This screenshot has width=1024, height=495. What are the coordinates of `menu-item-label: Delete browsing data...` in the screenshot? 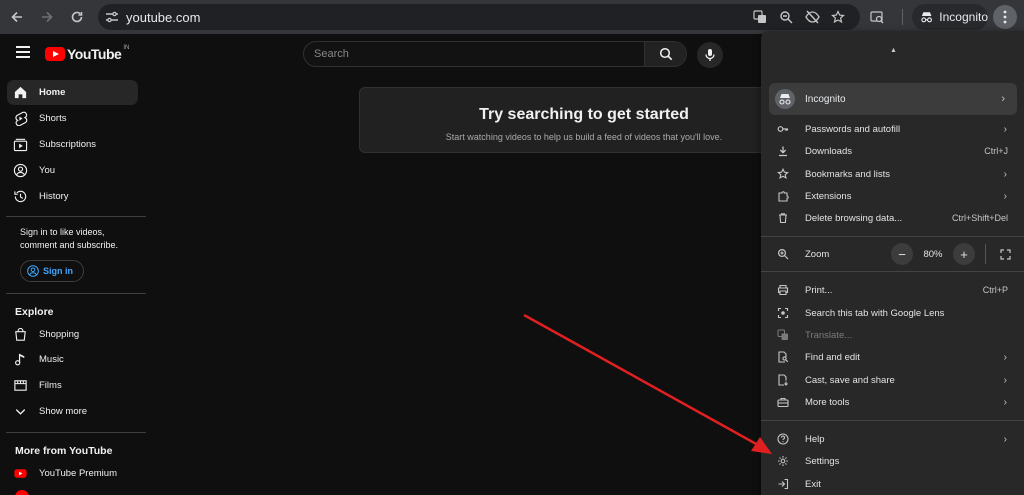 It's located at (854, 218).